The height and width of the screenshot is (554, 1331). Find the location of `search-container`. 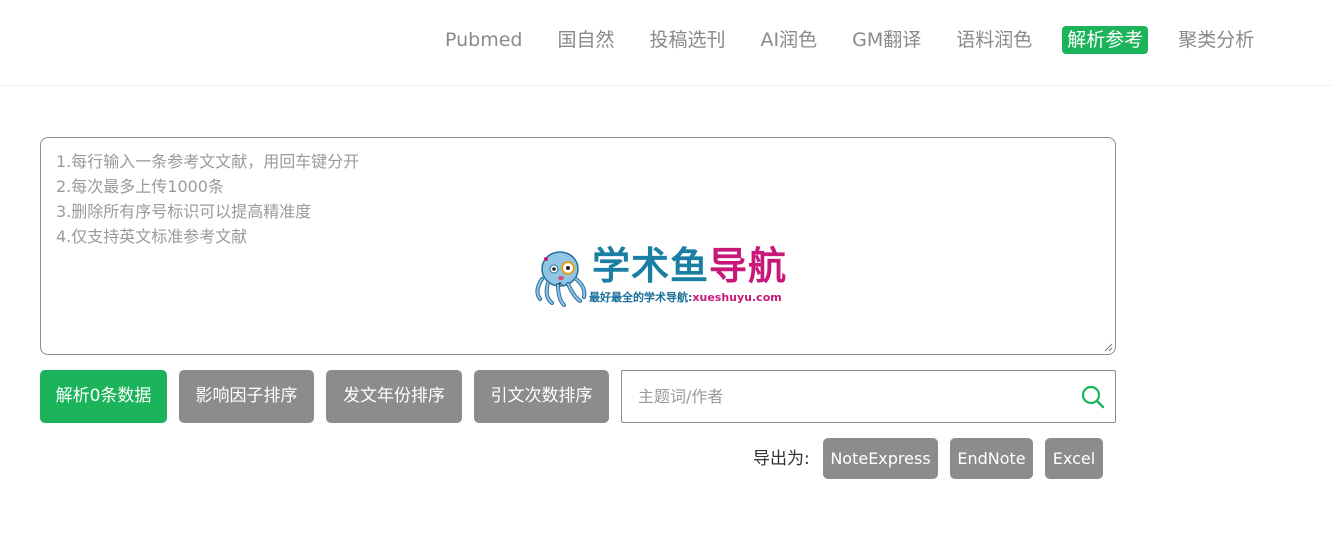

search-container is located at coordinates (868, 396).